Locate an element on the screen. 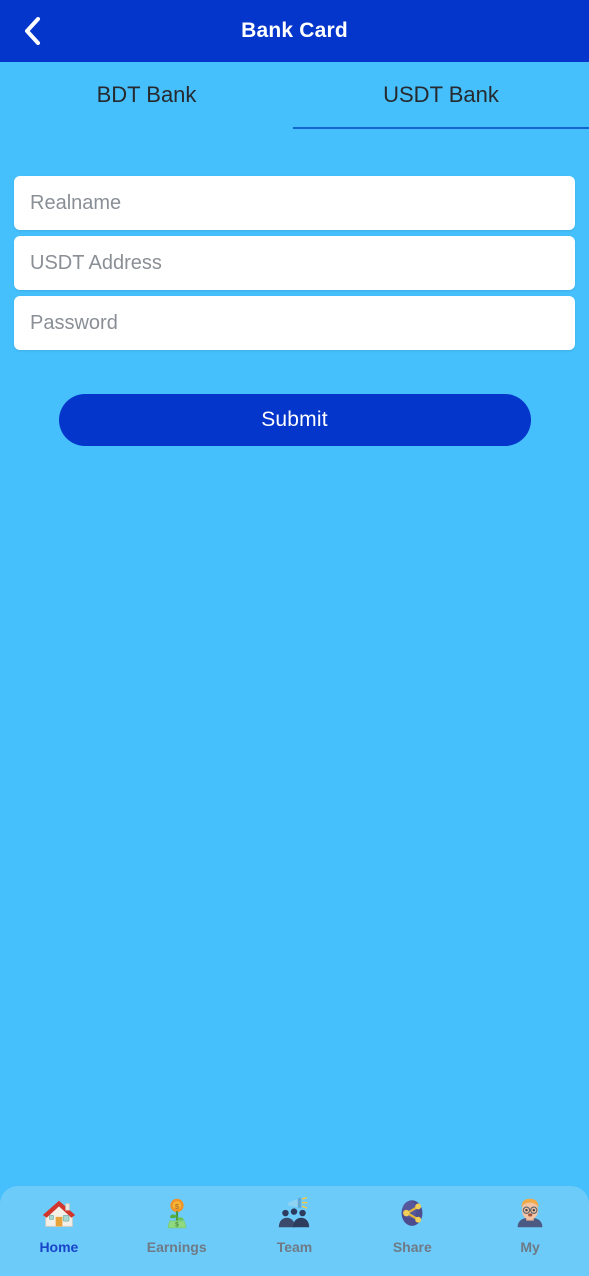 The image size is (589, 1276). people-group-icon is located at coordinates (294, 1214).